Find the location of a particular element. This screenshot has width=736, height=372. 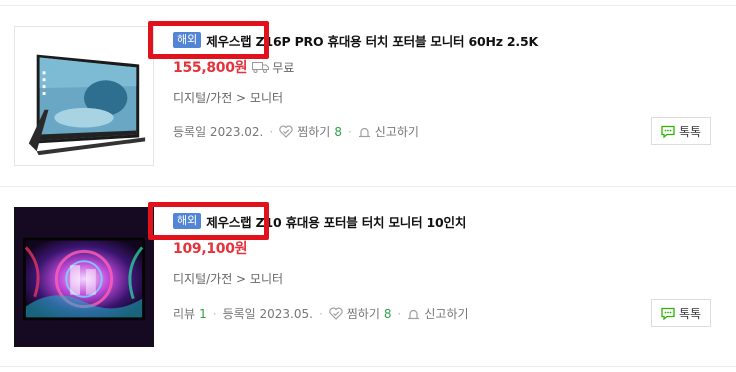

item-divider is located at coordinates (368, 186).